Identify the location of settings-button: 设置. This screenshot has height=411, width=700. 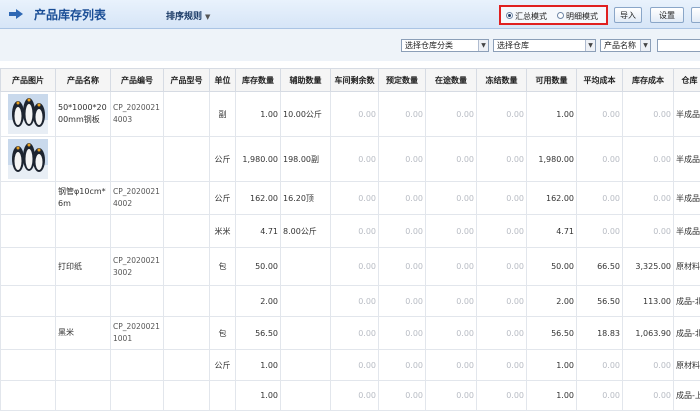
(667, 15).